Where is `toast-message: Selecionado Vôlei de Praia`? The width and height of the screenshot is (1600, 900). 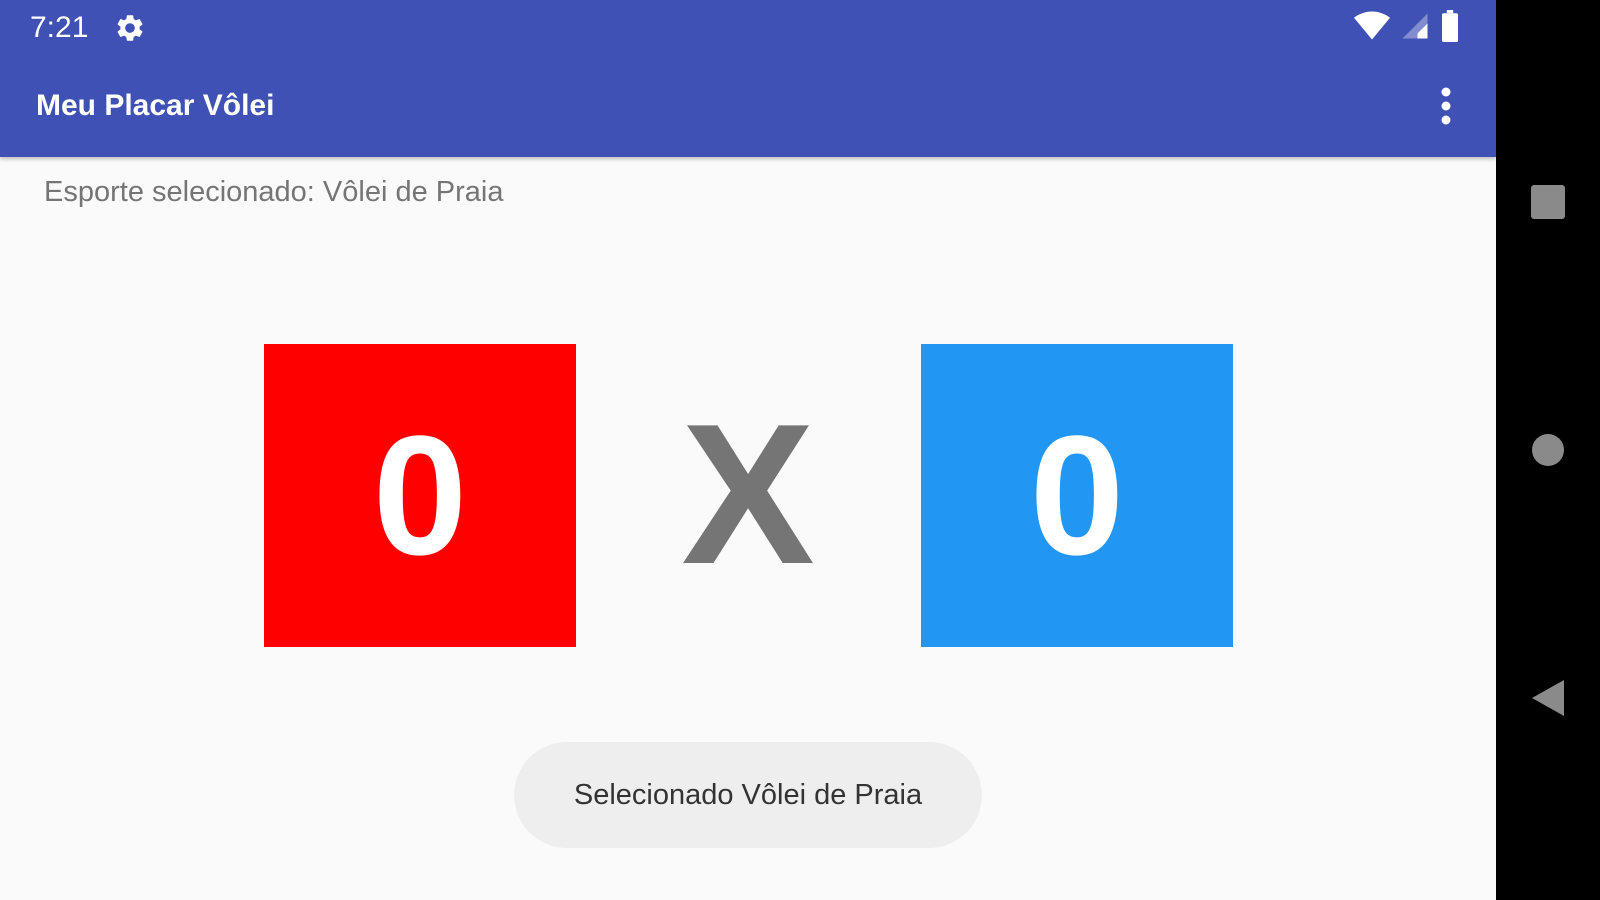
toast-message: Selecionado Vôlei de Praia is located at coordinates (748, 795).